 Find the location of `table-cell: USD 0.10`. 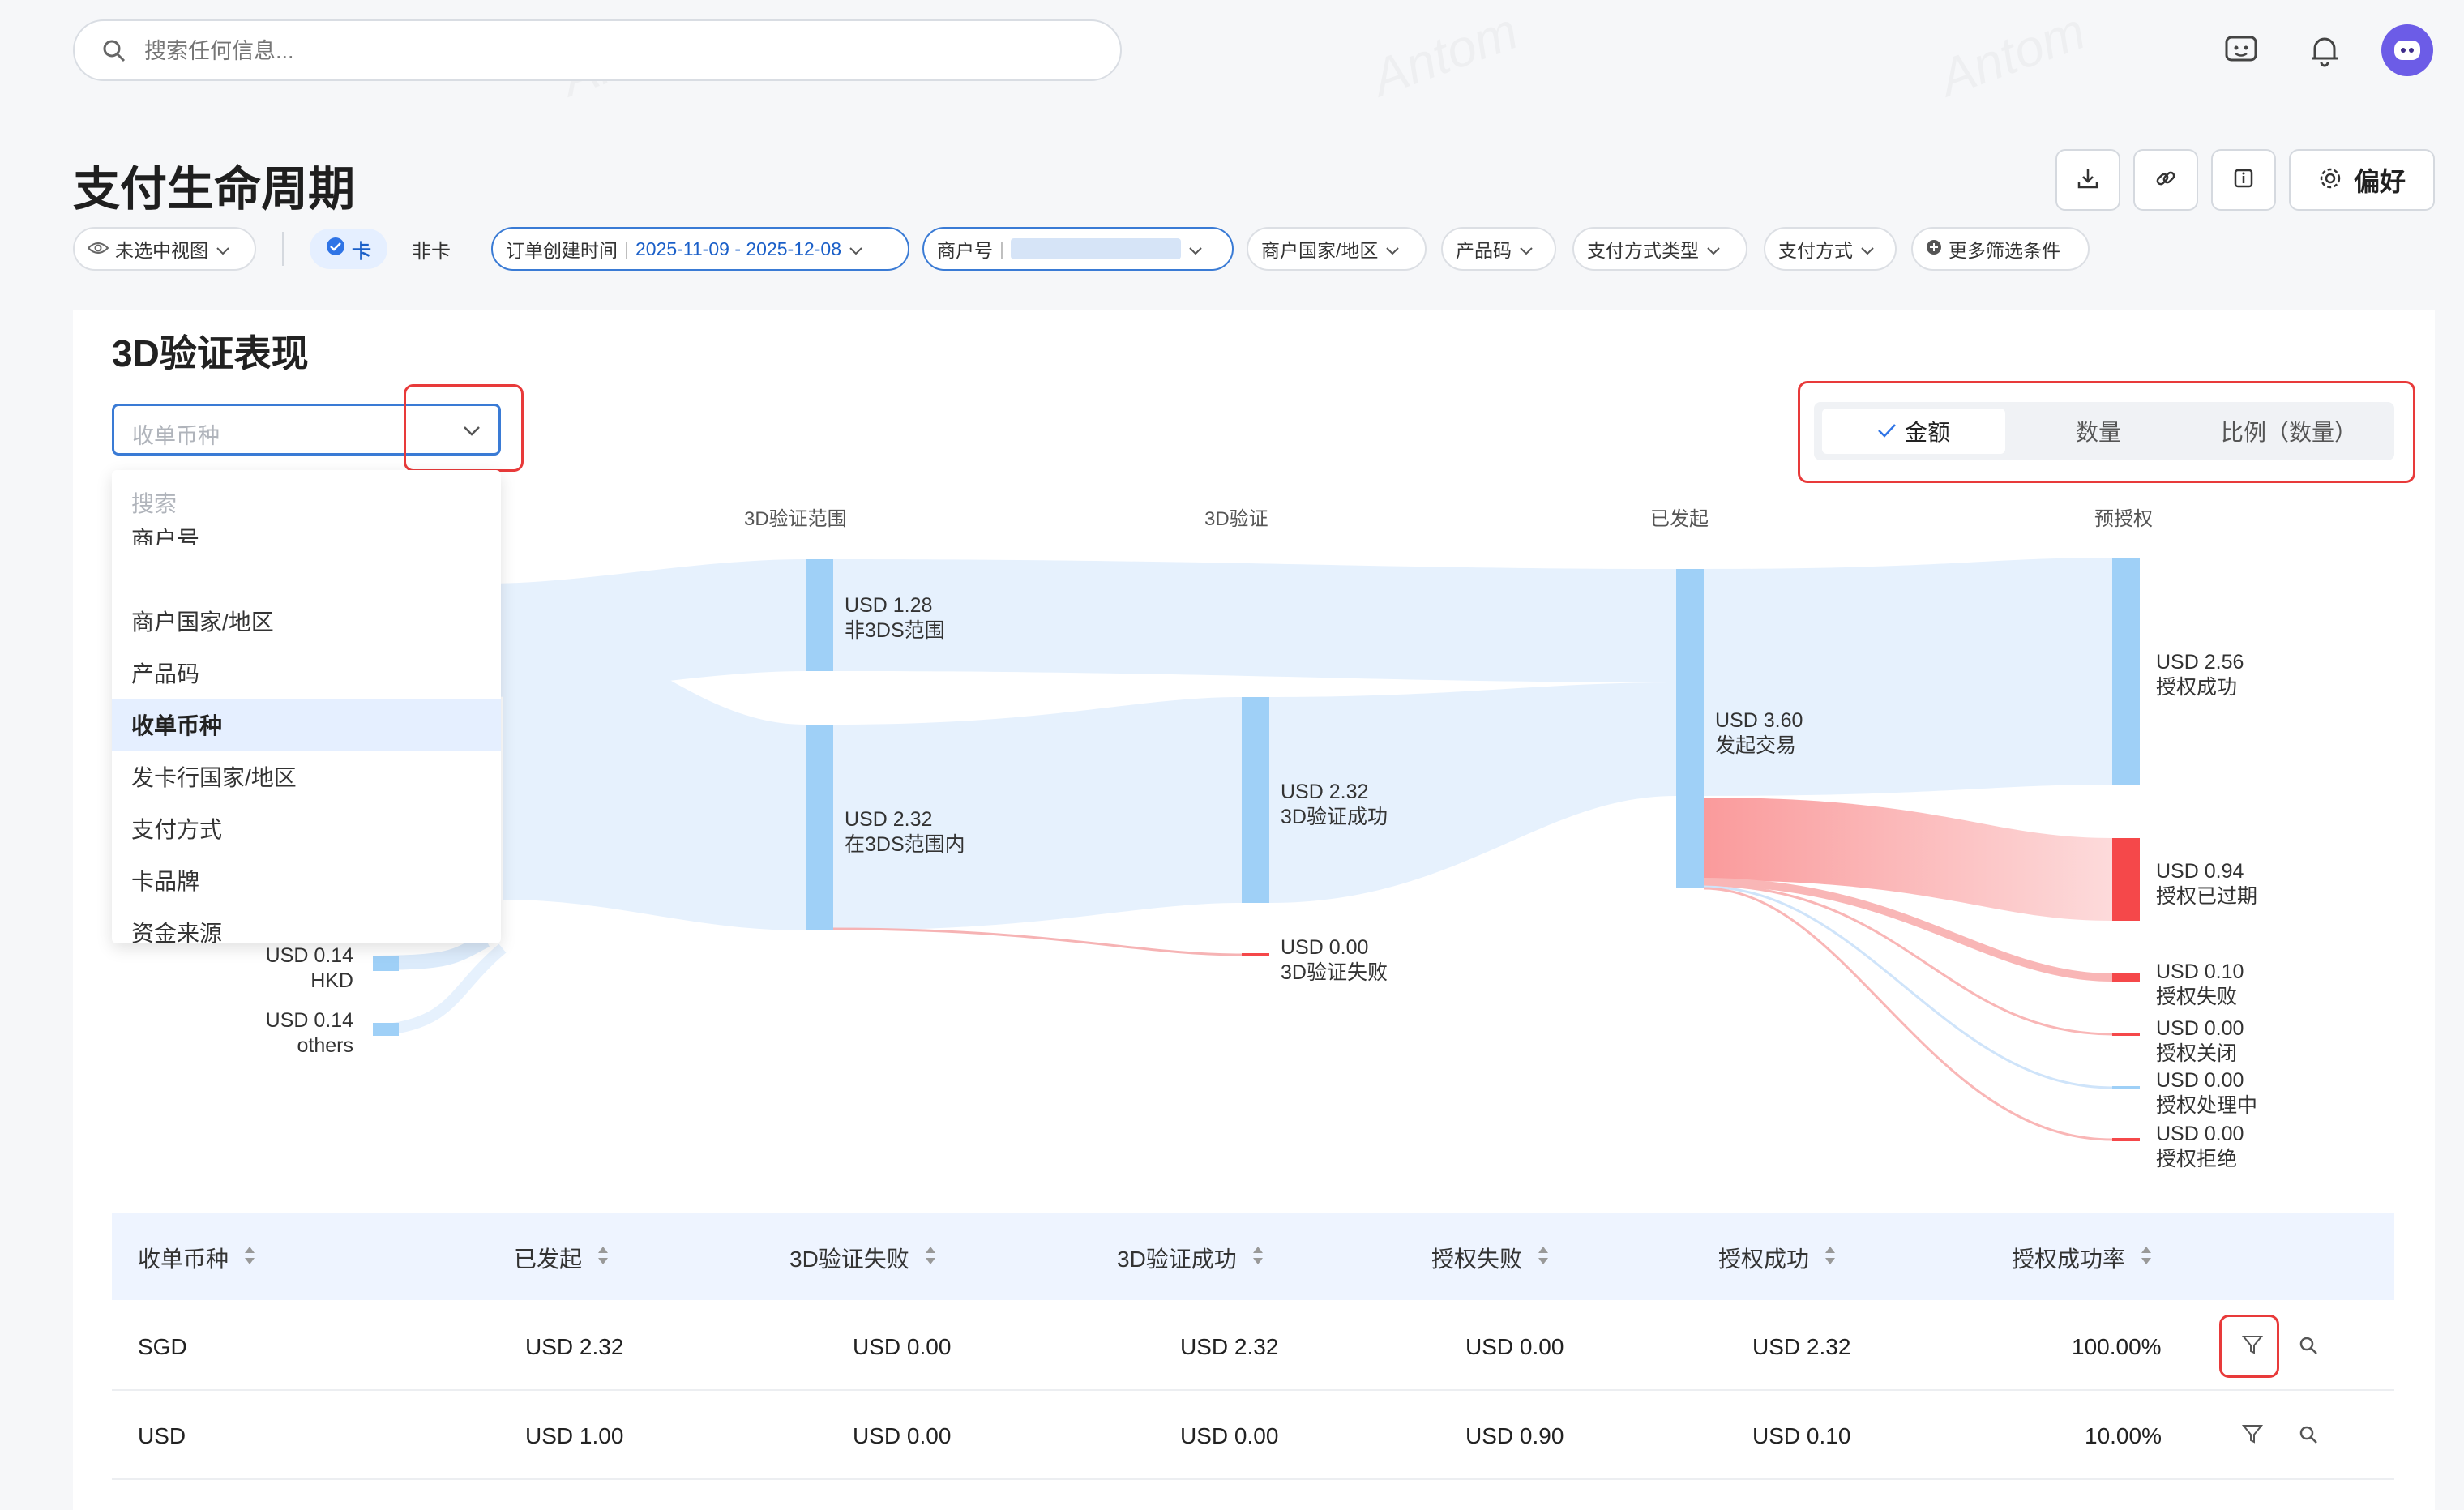

table-cell: USD 0.10 is located at coordinates (1801, 1435).